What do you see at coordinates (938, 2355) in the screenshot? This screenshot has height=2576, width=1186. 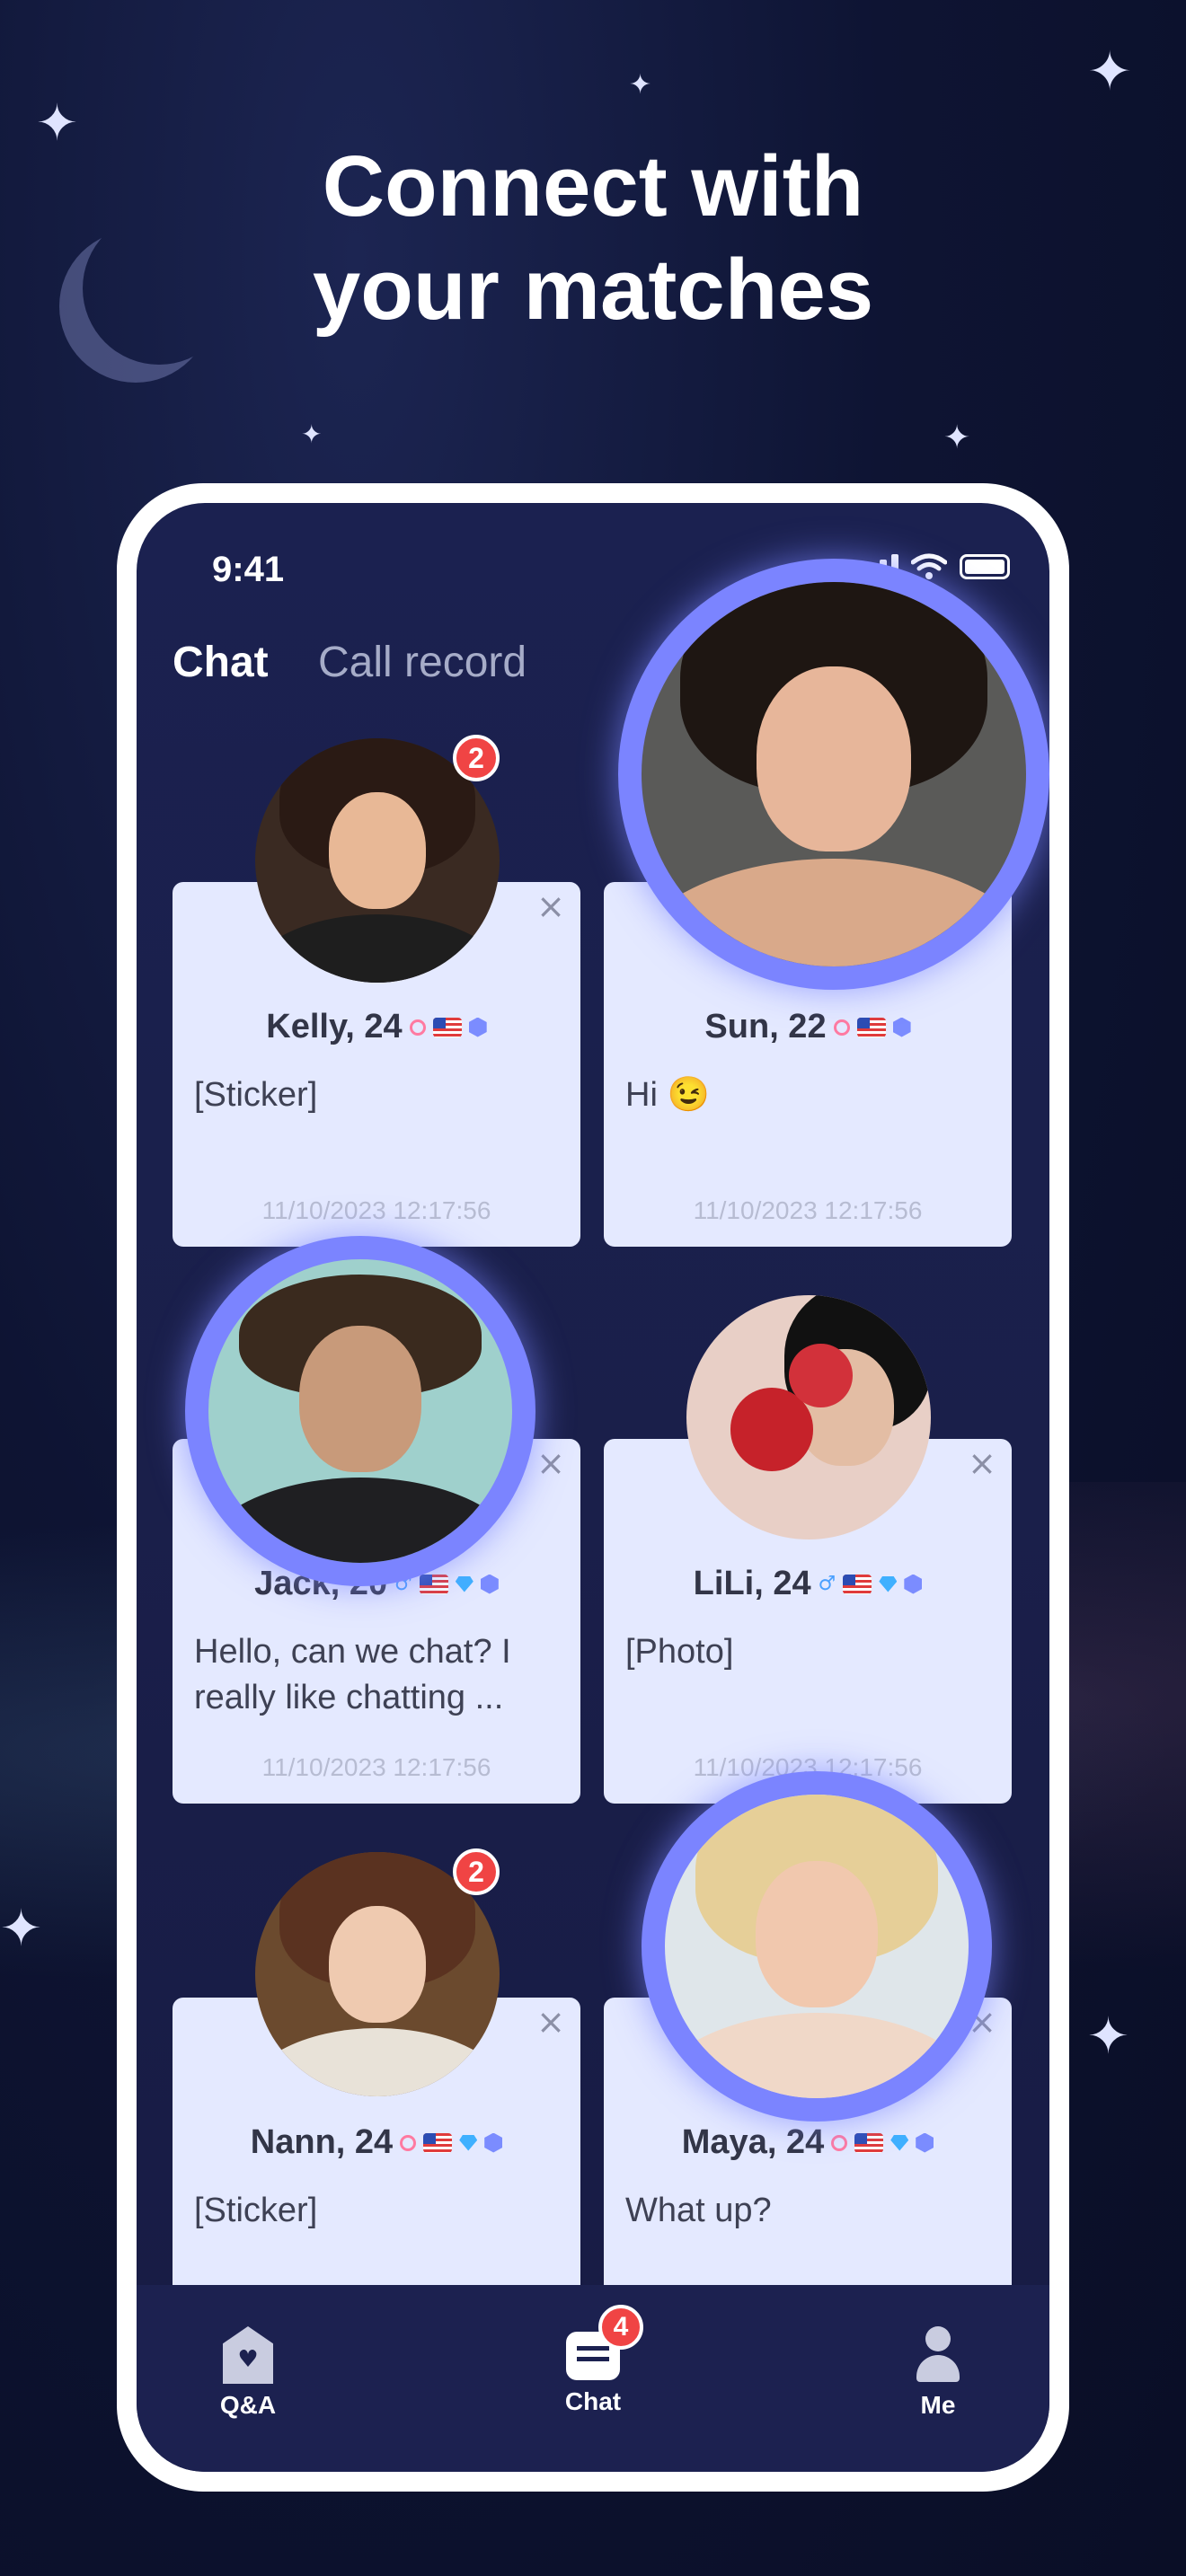 I see `person-icon` at bounding box center [938, 2355].